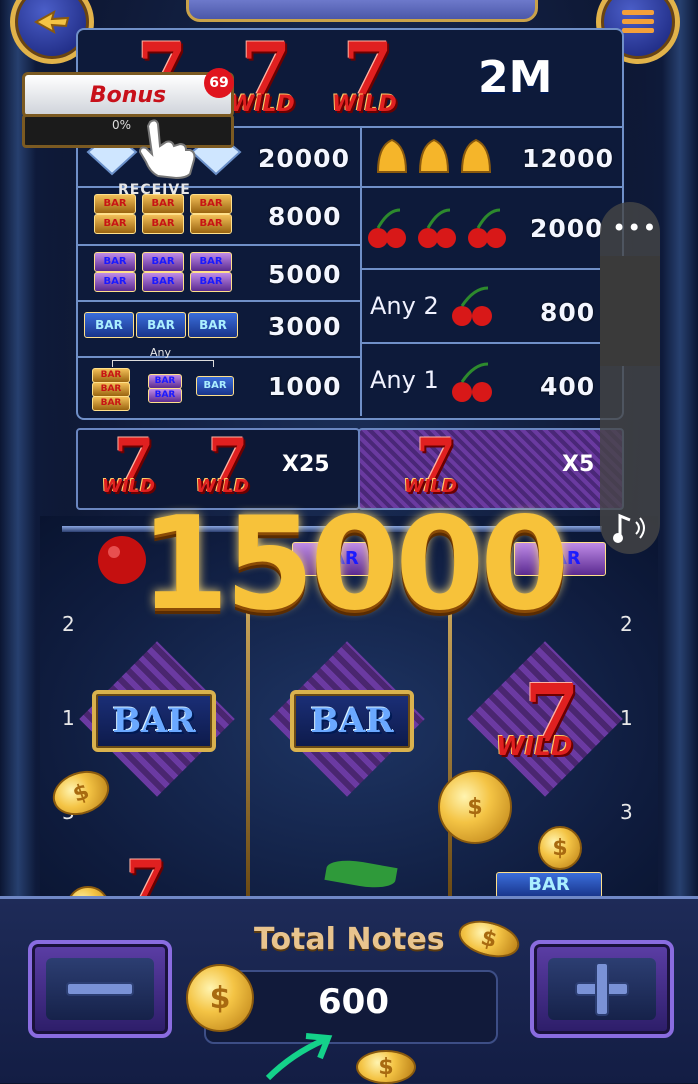 The image size is (698, 1084). What do you see at coordinates (404, 380) in the screenshot?
I see `any-1-label: Any 1` at bounding box center [404, 380].